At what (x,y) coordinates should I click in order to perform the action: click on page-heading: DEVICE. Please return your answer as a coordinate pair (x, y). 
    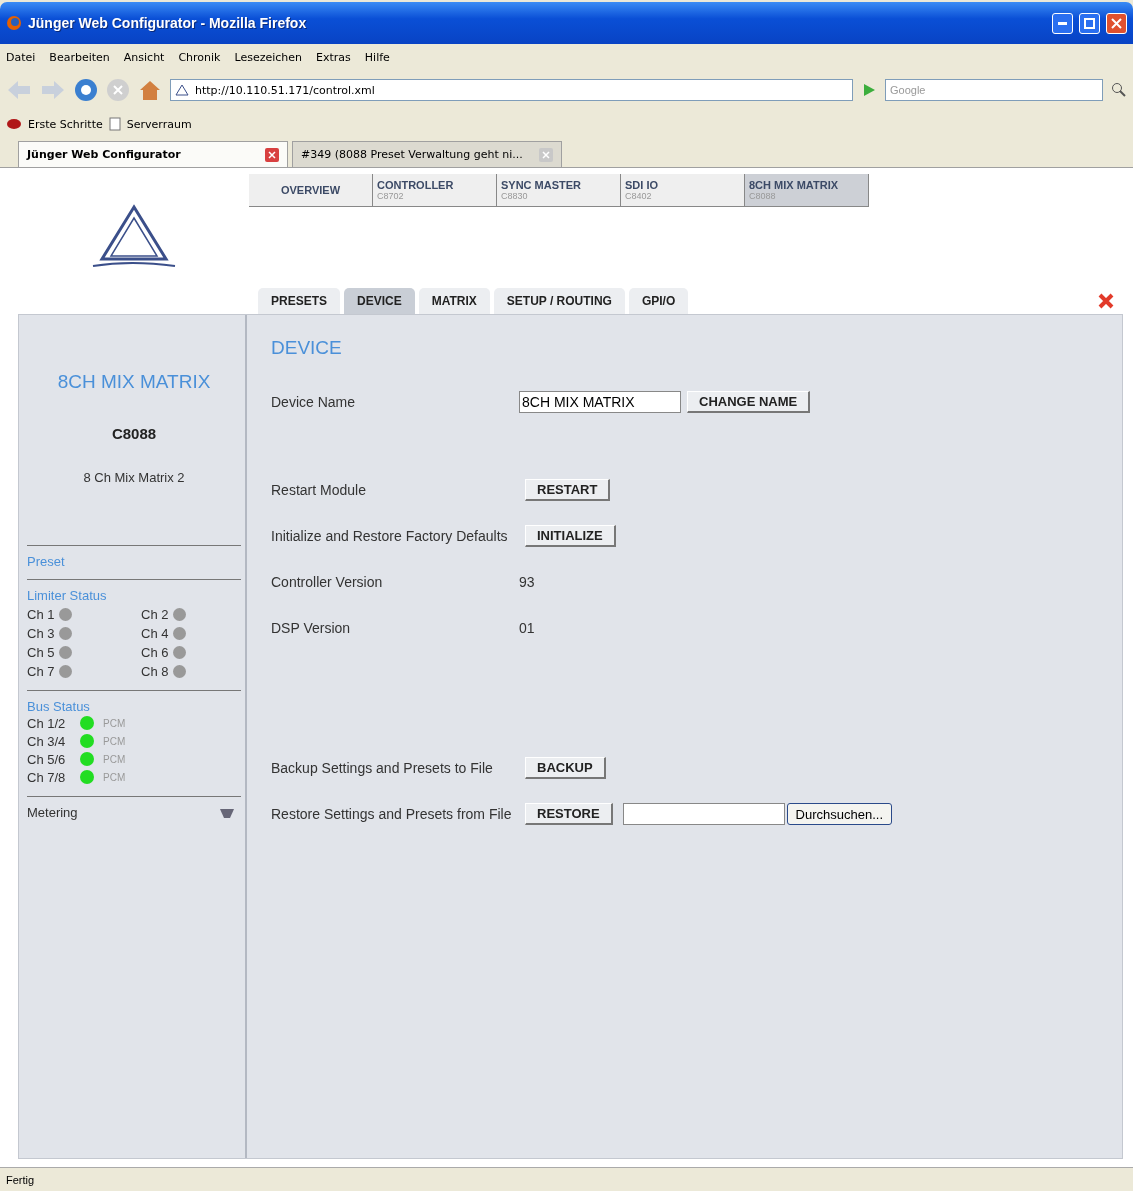
    Looking at the image, I should click on (307, 348).